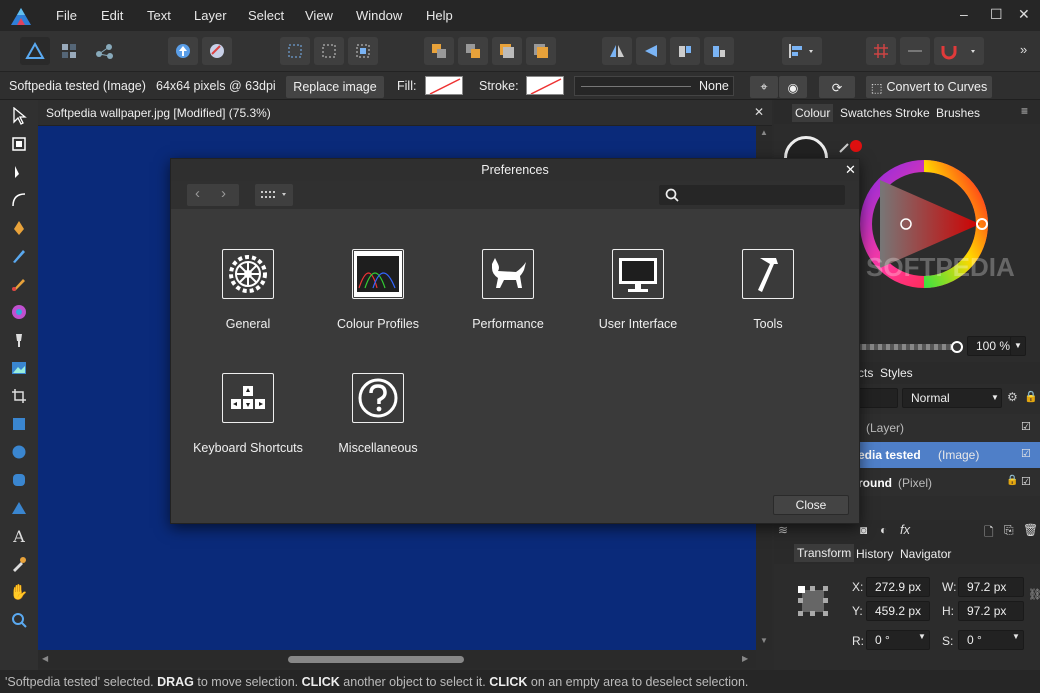 The width and height of the screenshot is (1040, 693). What do you see at coordinates (66, 15) in the screenshot?
I see `menu-file: File` at bounding box center [66, 15].